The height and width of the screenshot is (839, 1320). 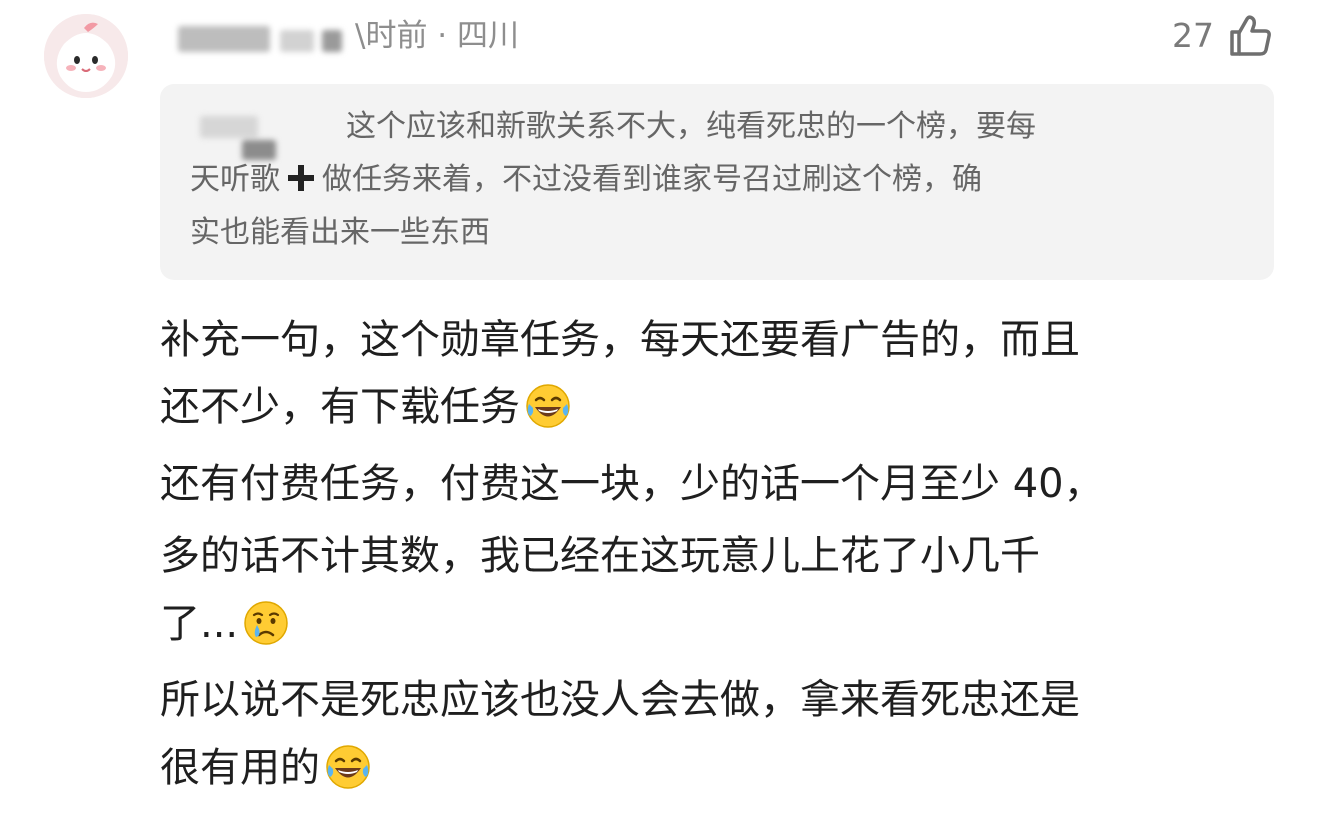 What do you see at coordinates (1193, 35) in the screenshot?
I see `like-count: 27` at bounding box center [1193, 35].